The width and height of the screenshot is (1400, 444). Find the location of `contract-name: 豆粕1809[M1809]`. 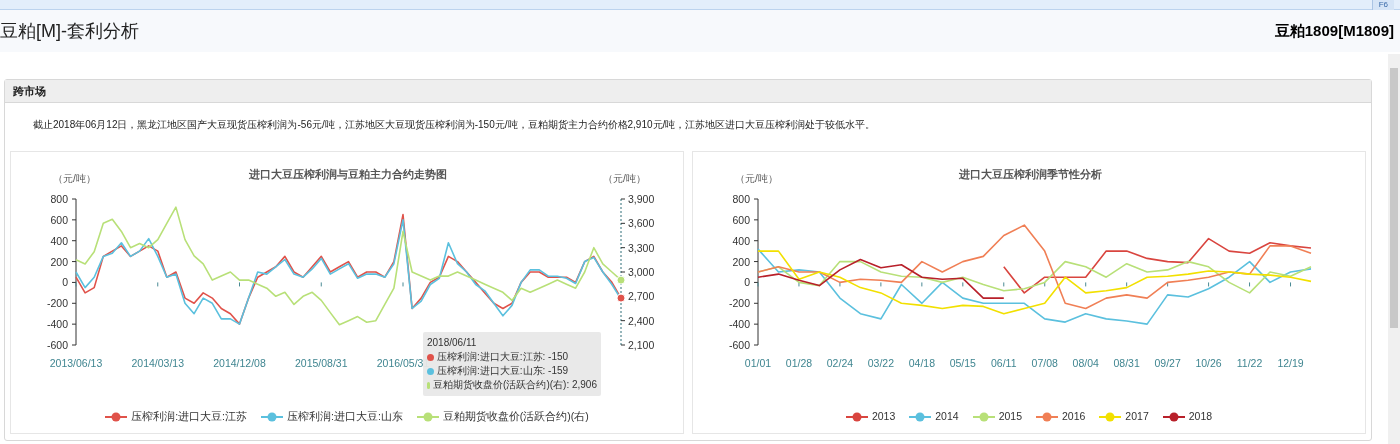

contract-name: 豆粕1809[M1809] is located at coordinates (1334, 30).